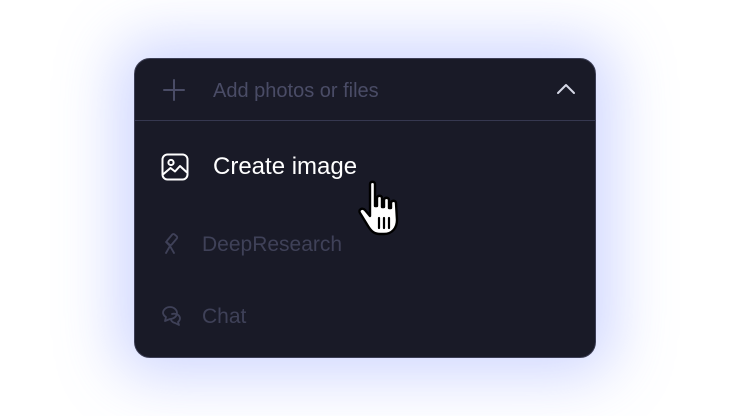 This screenshot has width=732, height=416. What do you see at coordinates (296, 91) in the screenshot?
I see `add-files-label: Add photos or files` at bounding box center [296, 91].